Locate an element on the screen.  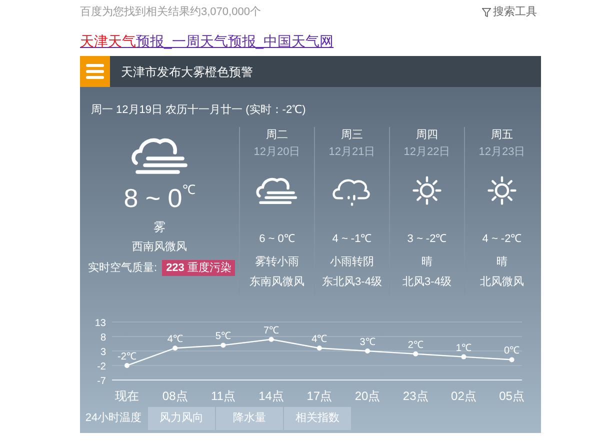
axis-label: 08点 is located at coordinates (175, 396).